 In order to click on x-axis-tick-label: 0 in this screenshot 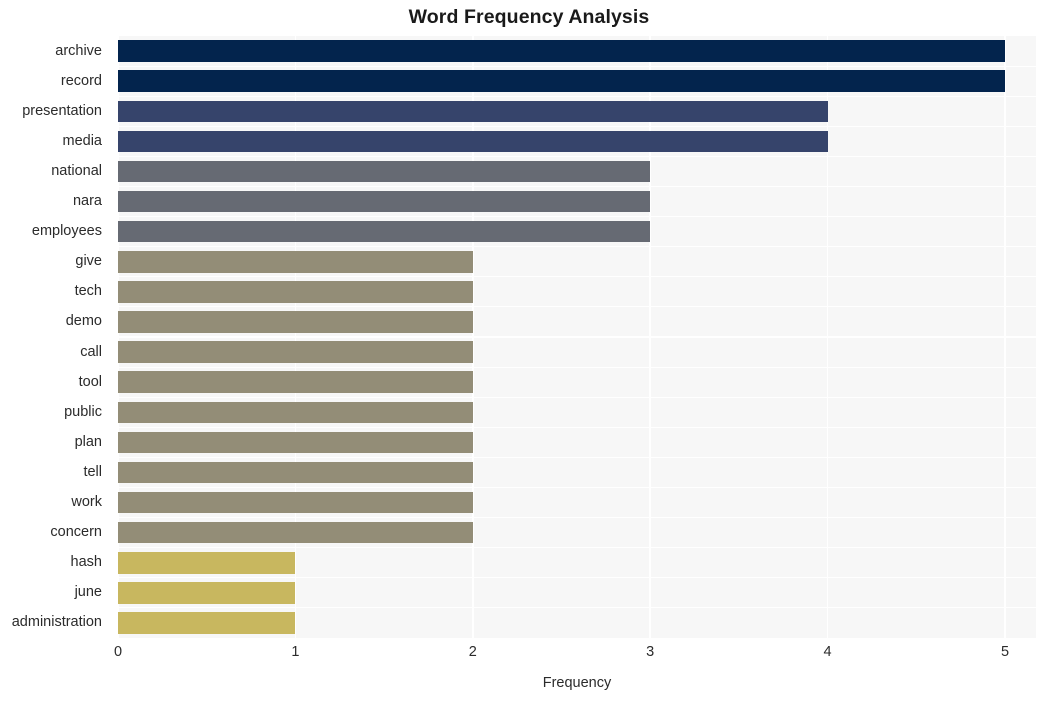, I will do `click(118, 652)`.